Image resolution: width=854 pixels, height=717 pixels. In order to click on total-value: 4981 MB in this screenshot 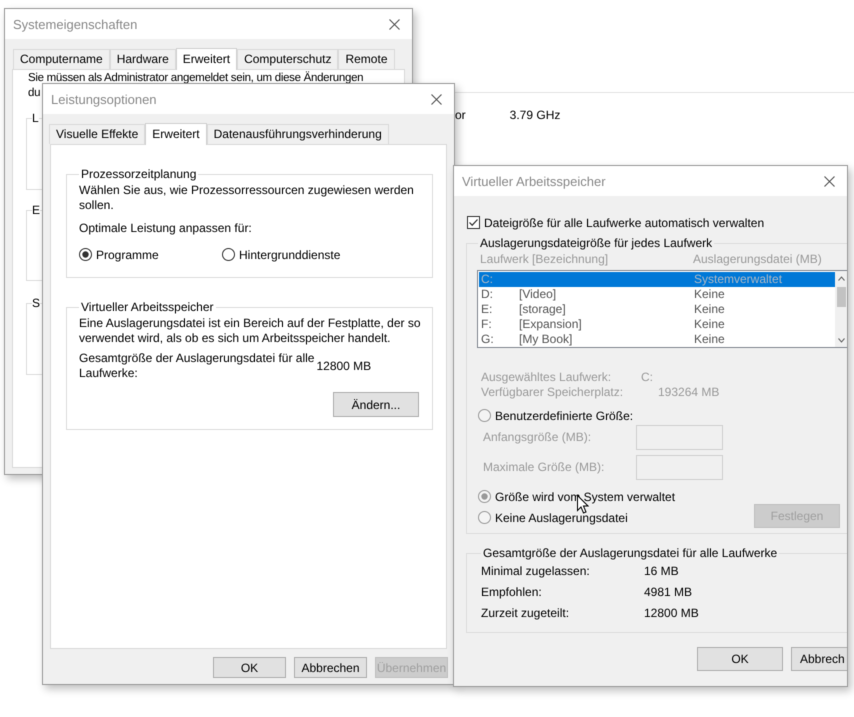, I will do `click(668, 593)`.